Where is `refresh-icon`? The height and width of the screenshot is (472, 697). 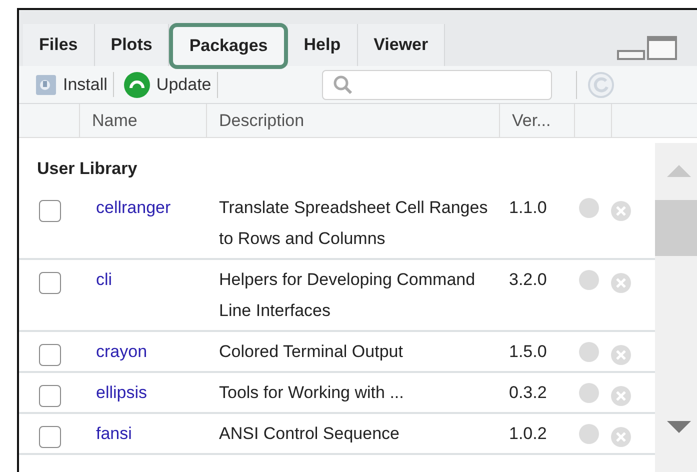
refresh-icon is located at coordinates (601, 84).